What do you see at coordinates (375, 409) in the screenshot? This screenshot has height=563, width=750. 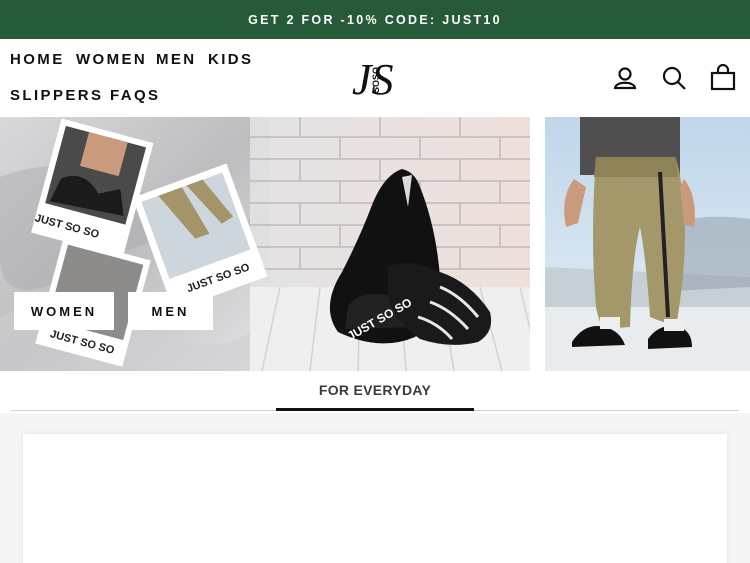 I see `tab-active-indicator` at bounding box center [375, 409].